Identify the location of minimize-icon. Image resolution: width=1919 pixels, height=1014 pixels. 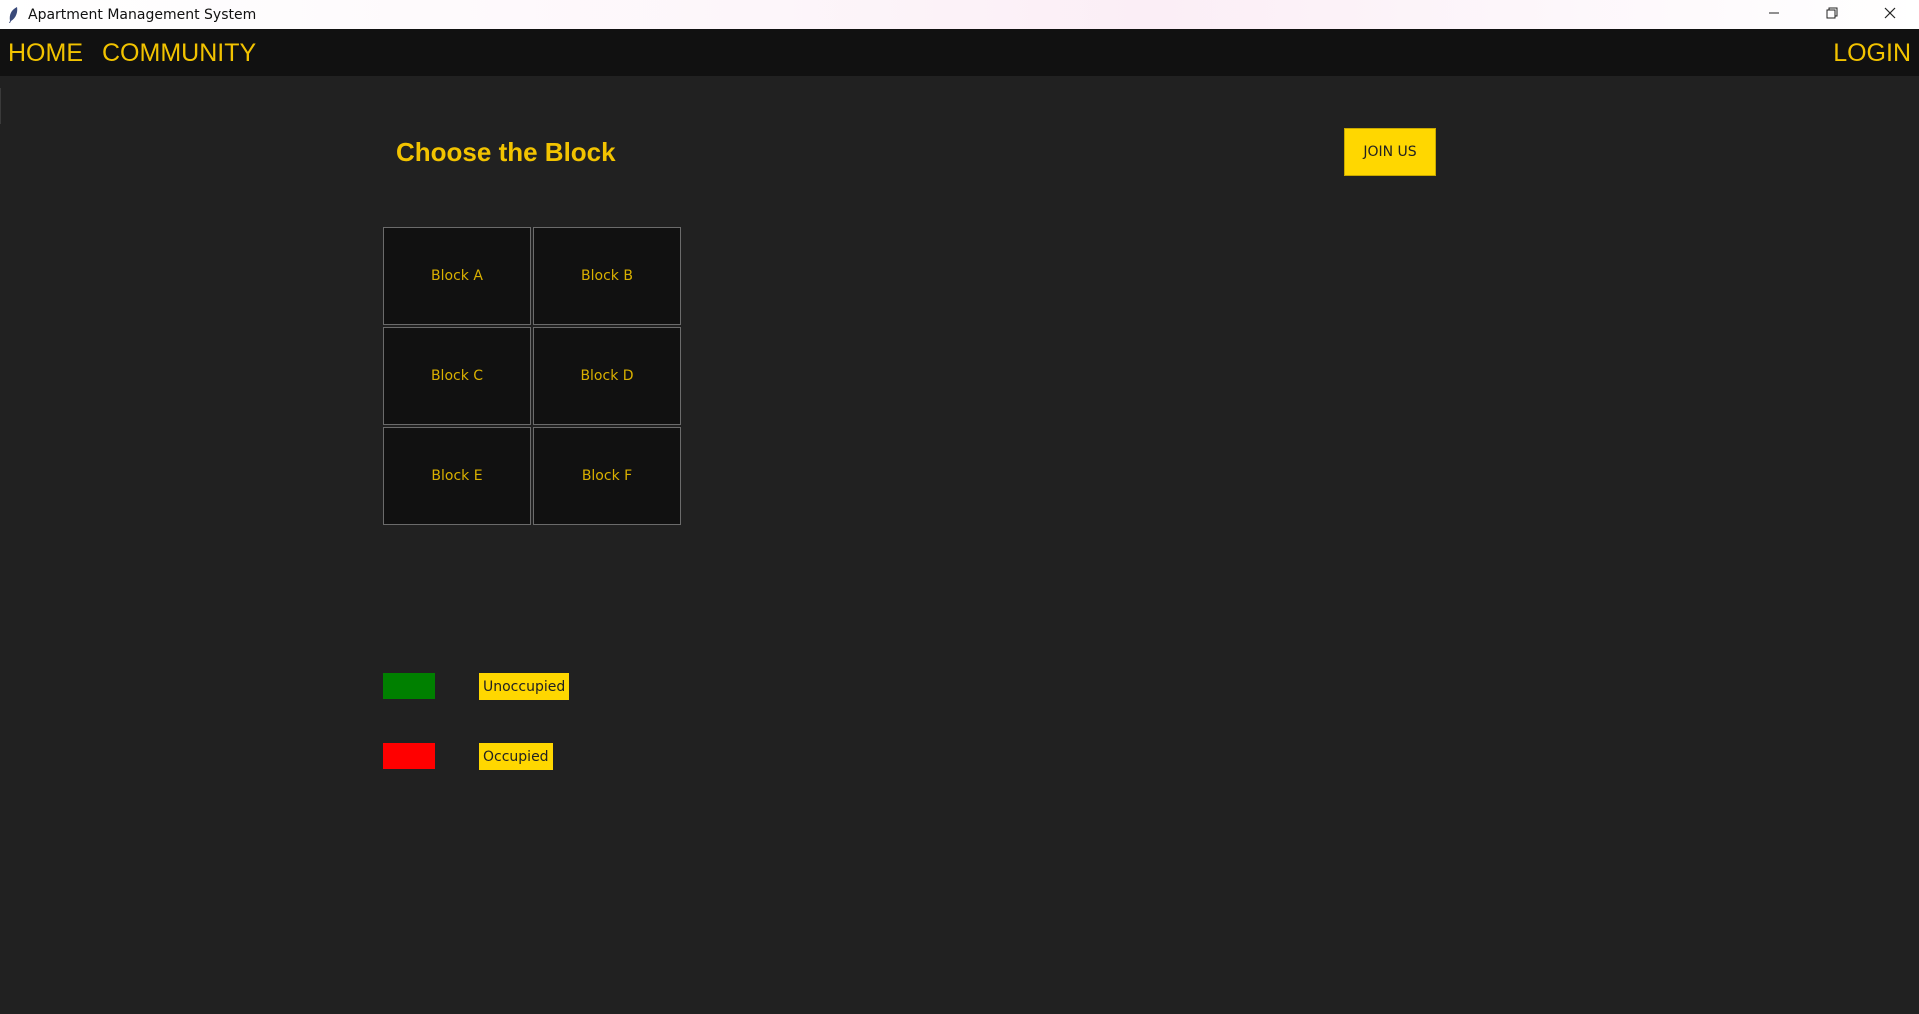
(1774, 15).